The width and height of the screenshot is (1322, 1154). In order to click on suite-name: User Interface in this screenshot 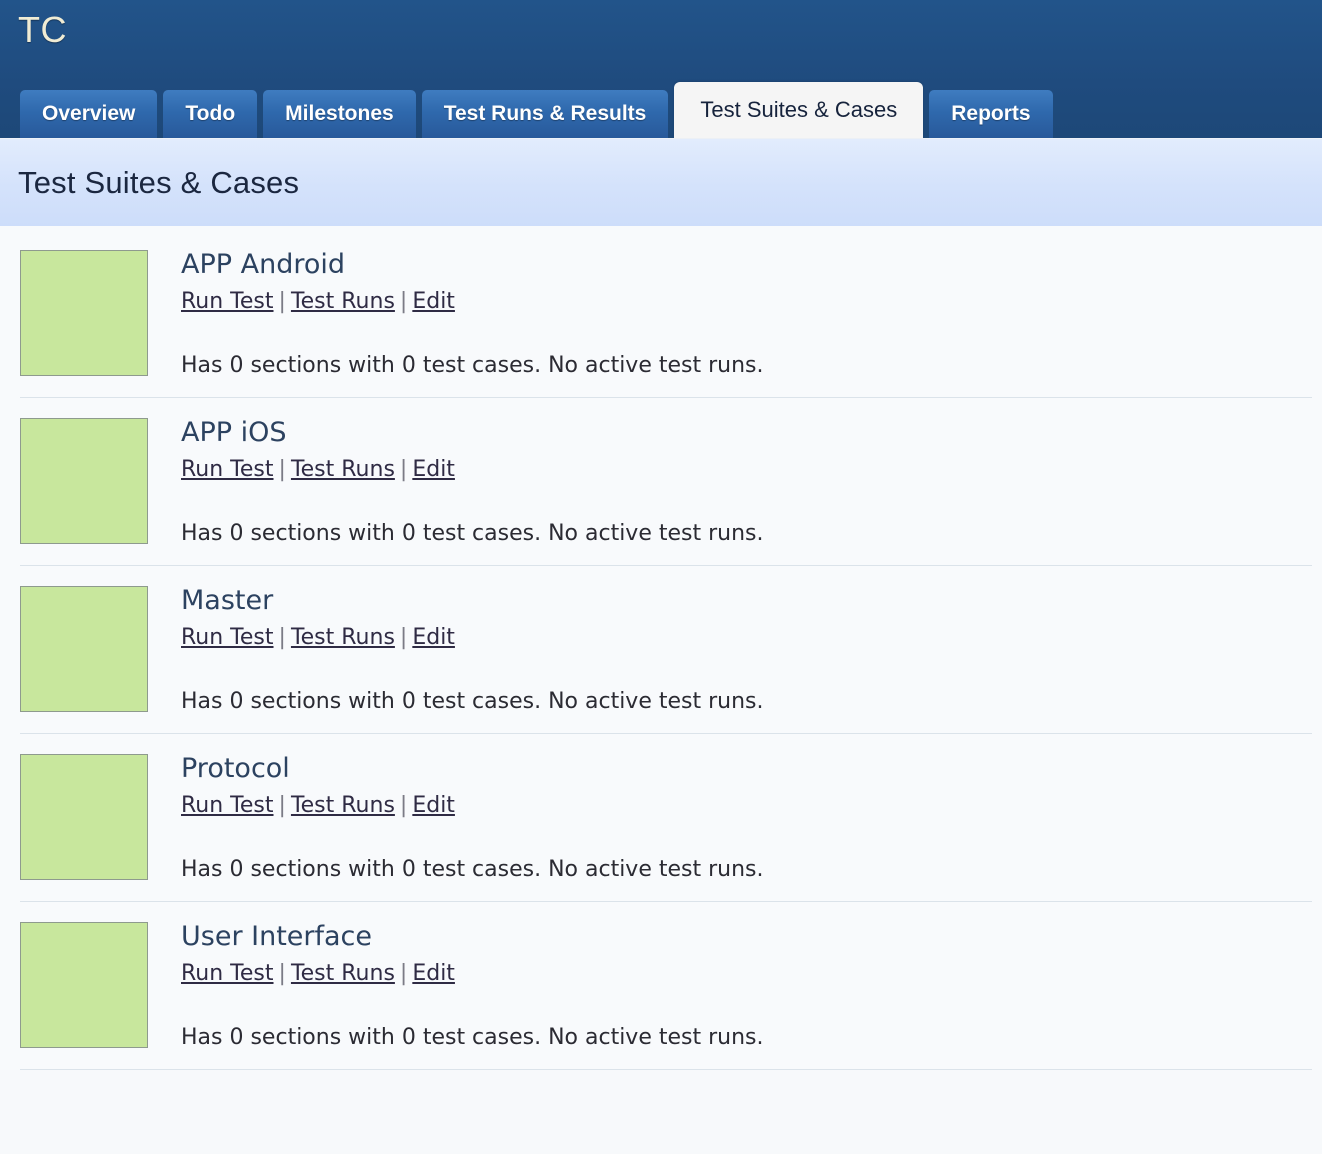, I will do `click(746, 937)`.